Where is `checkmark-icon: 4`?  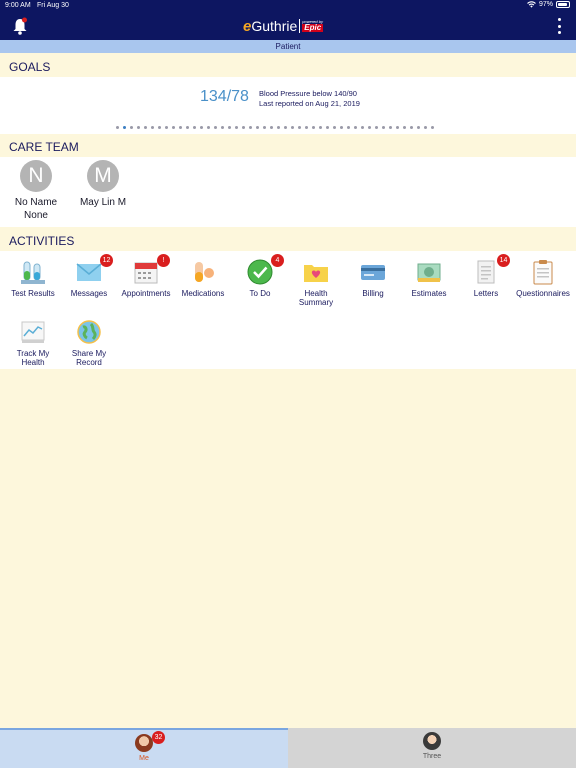
checkmark-icon: 4 is located at coordinates (265, 270).